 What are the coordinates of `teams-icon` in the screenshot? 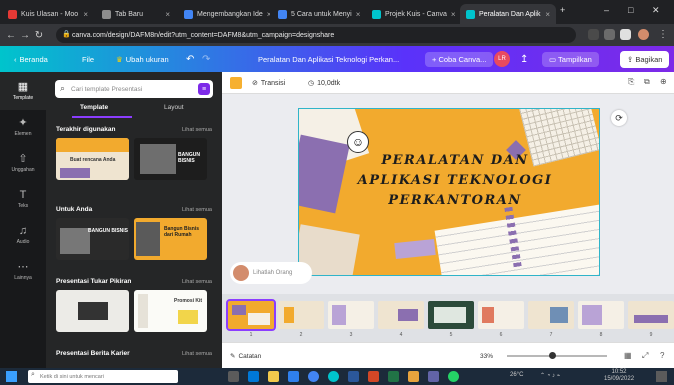 It's located at (433, 376).